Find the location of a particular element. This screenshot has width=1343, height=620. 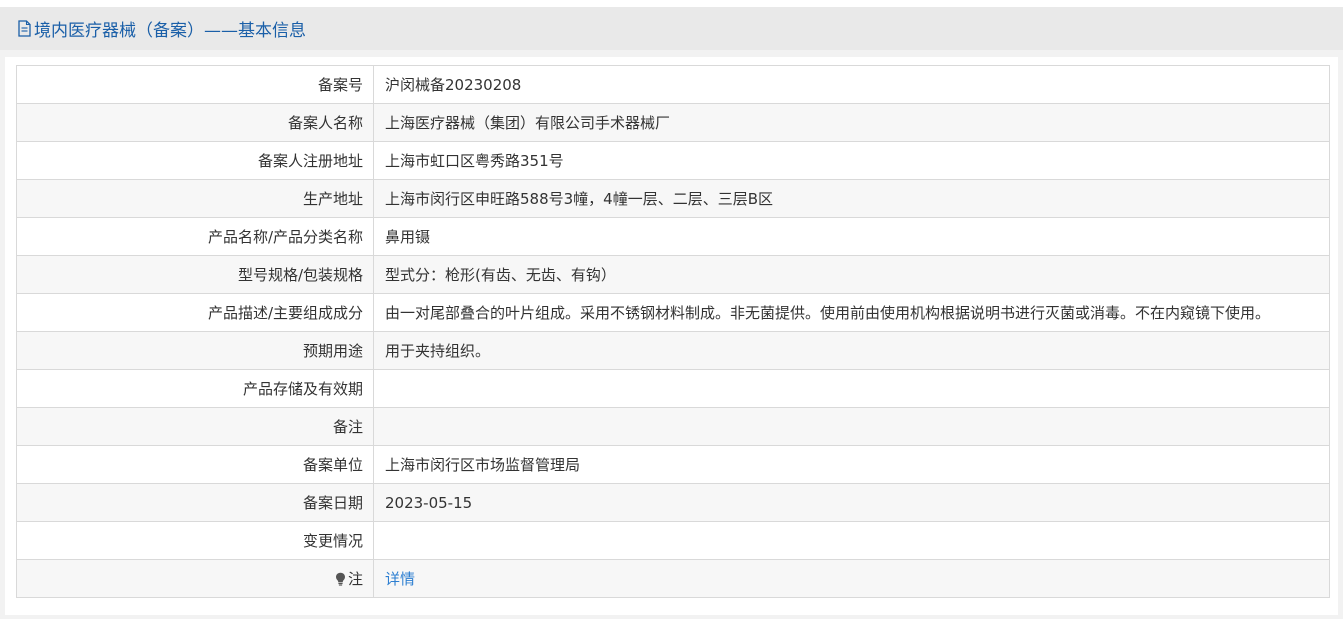

row-label: 备注 is located at coordinates (195, 426).